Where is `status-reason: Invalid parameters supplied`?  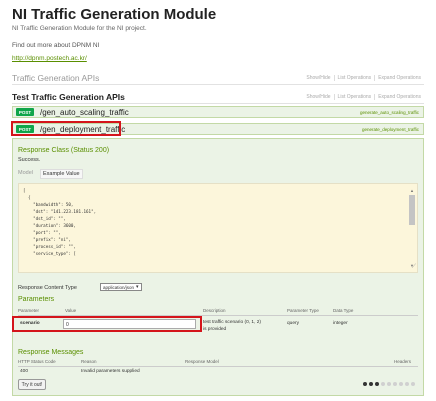 status-reason: Invalid parameters supplied is located at coordinates (110, 371).